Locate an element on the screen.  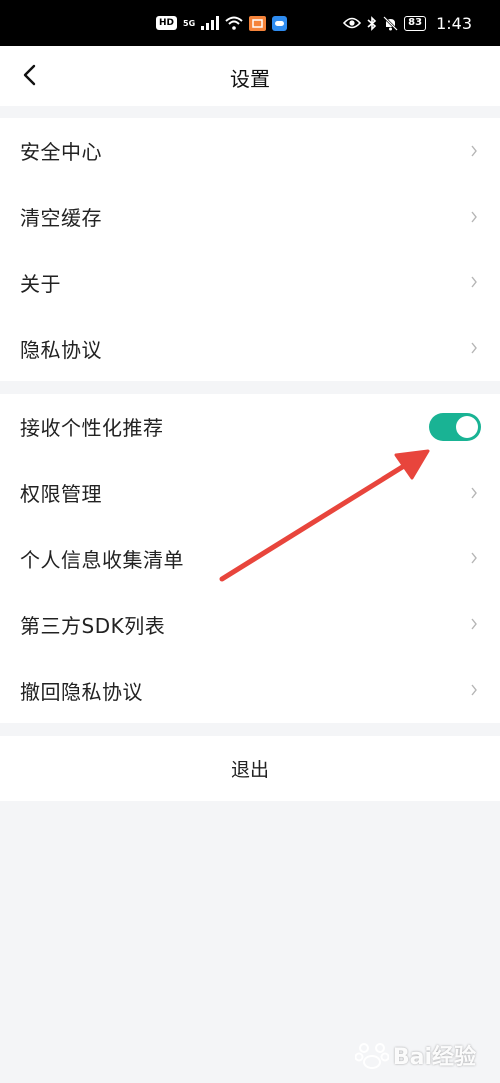
logout-button: 退出 is located at coordinates (250, 768).